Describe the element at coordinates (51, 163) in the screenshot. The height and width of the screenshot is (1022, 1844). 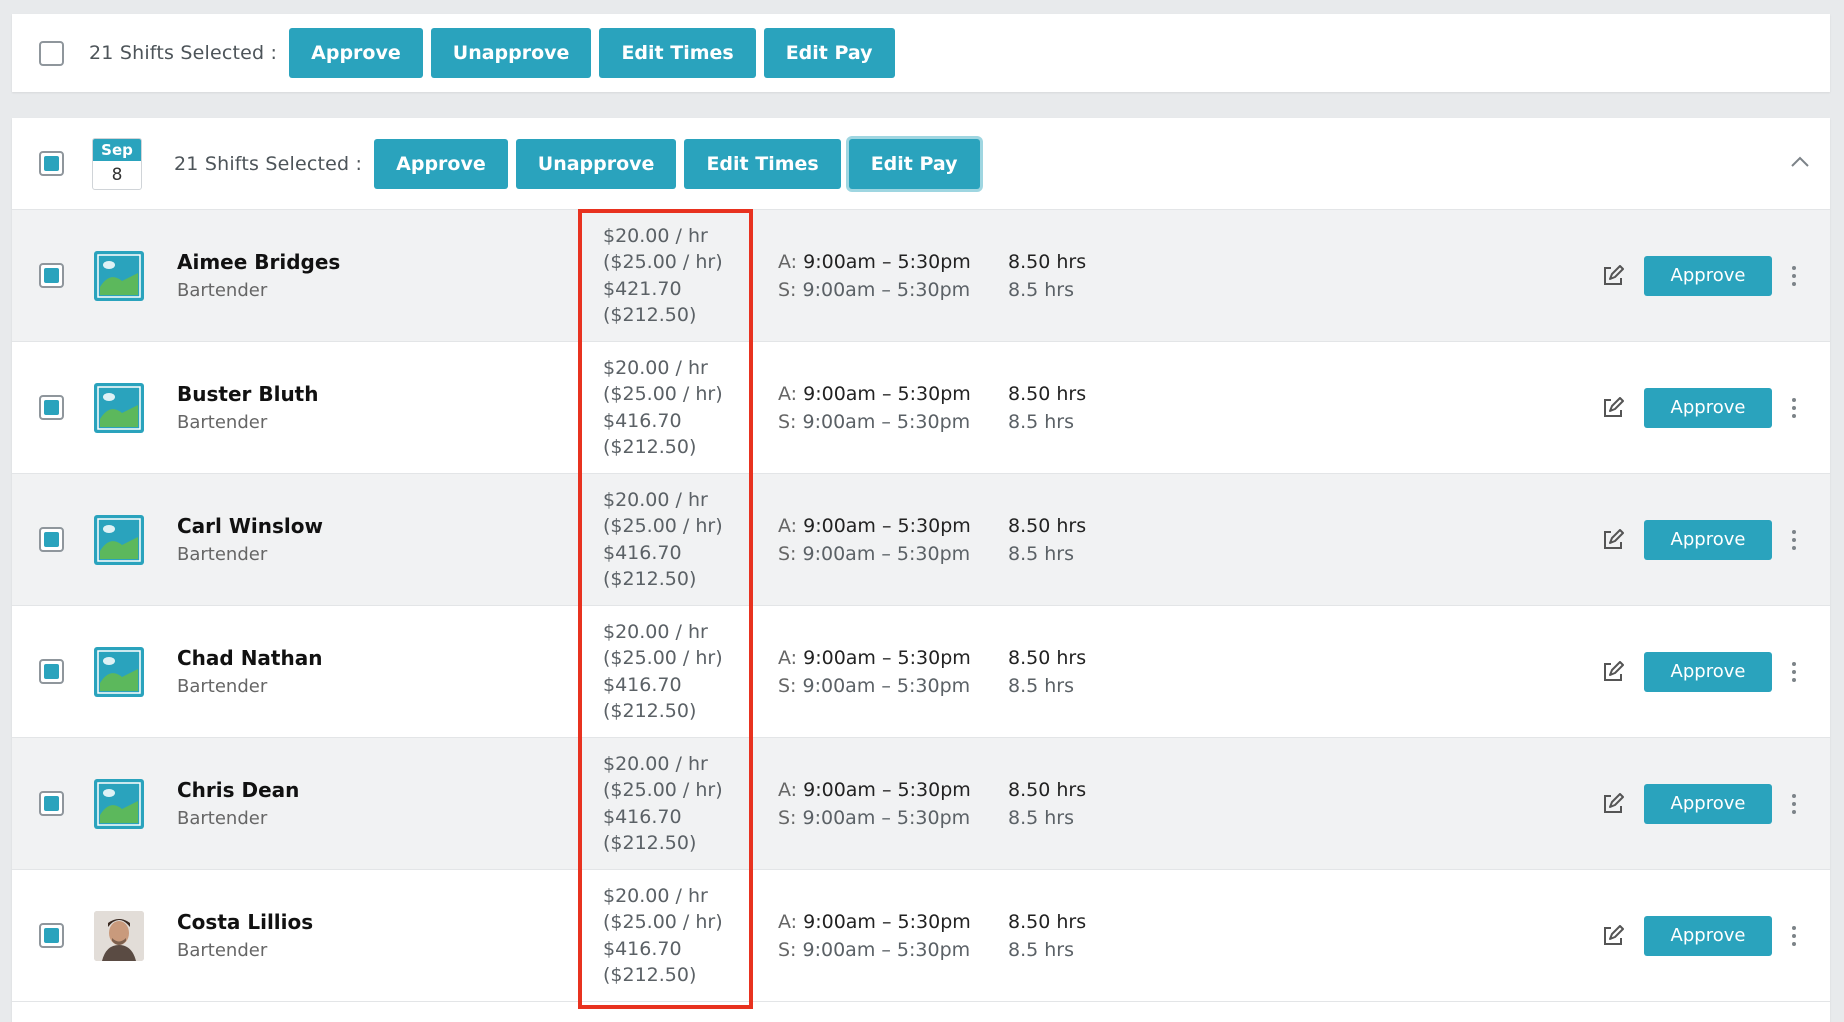
I see `group-select-checkbox` at that location.